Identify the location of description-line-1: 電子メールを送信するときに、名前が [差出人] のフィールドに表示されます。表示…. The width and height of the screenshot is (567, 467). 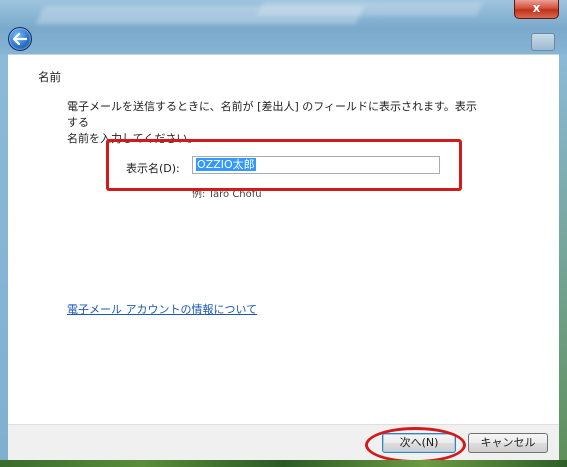
(272, 114).